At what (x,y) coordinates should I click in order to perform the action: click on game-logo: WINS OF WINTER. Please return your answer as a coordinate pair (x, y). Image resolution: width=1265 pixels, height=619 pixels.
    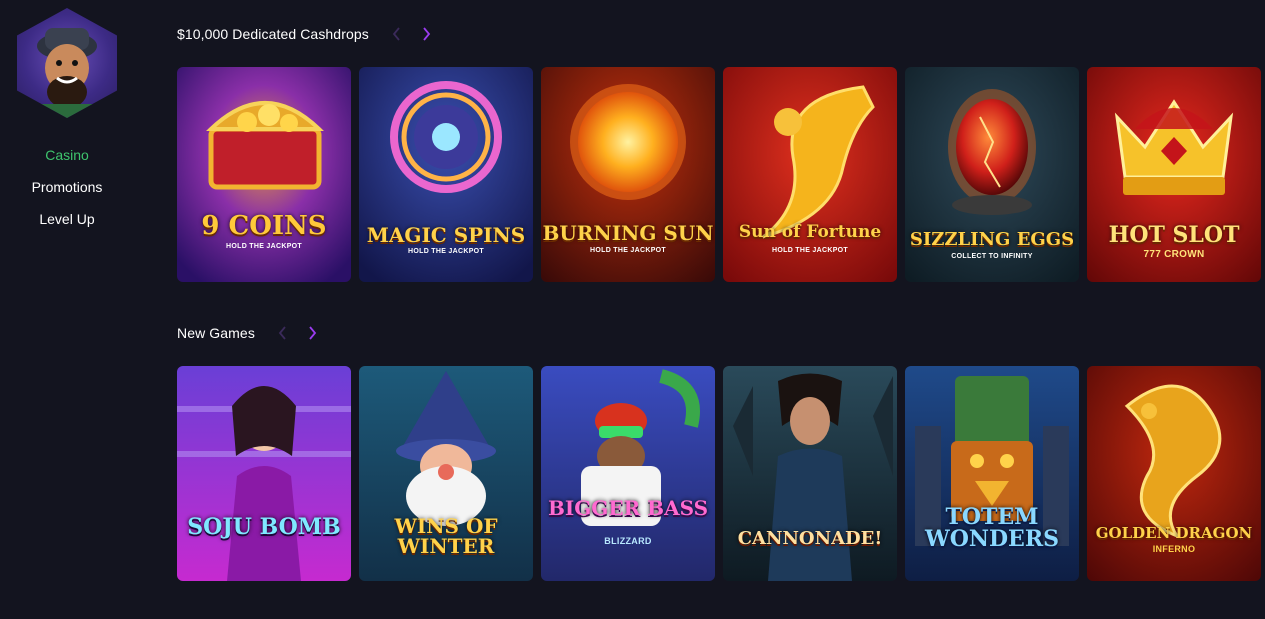
    Looking at the image, I should click on (446, 536).